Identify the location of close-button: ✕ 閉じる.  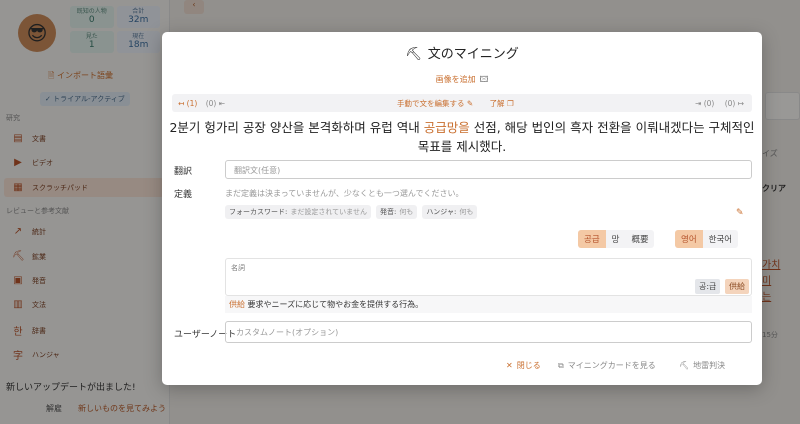
(523, 365).